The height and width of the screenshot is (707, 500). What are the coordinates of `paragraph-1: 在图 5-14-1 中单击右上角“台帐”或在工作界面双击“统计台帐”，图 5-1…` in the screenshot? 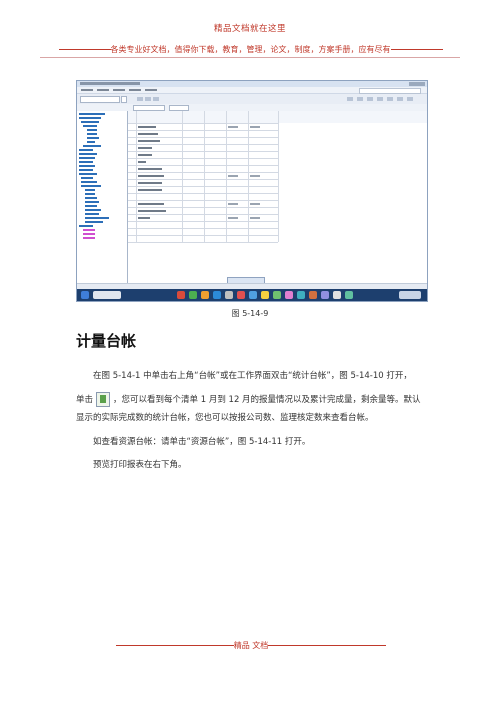 It's located at (252, 376).